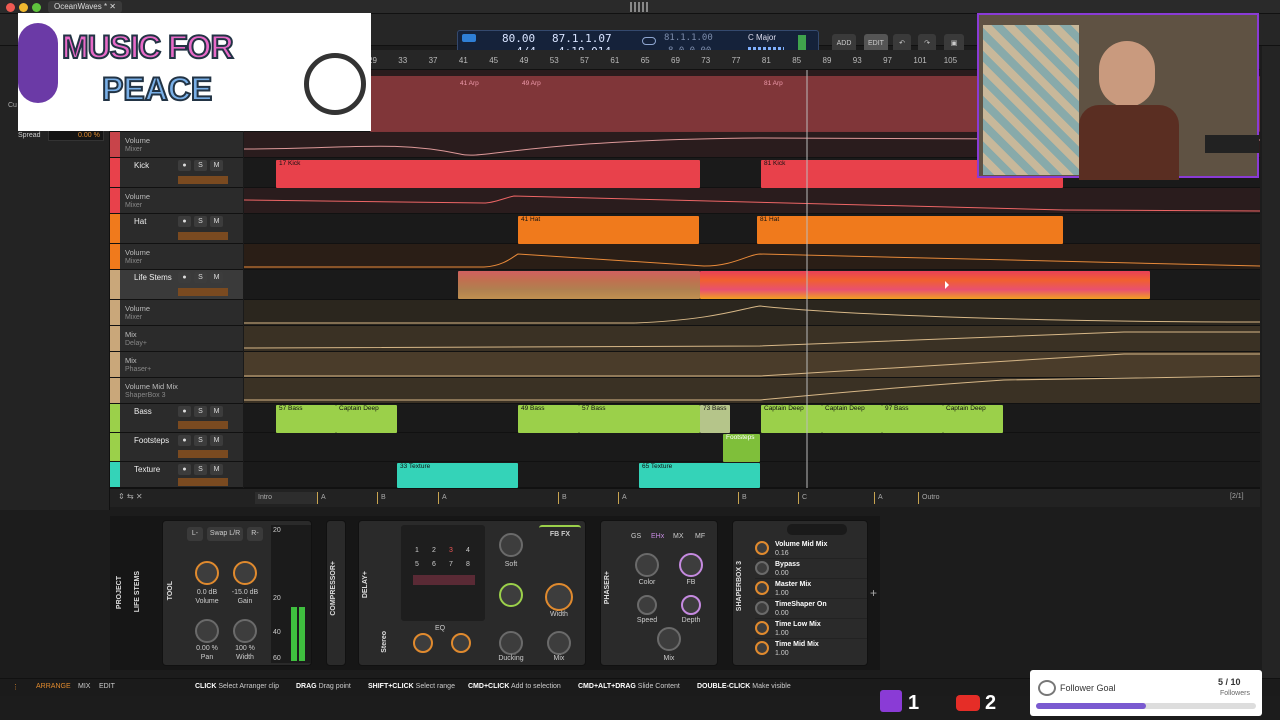  I want to click on automation-header-phaser-mix: Mix Phaser+, so click(176, 365).